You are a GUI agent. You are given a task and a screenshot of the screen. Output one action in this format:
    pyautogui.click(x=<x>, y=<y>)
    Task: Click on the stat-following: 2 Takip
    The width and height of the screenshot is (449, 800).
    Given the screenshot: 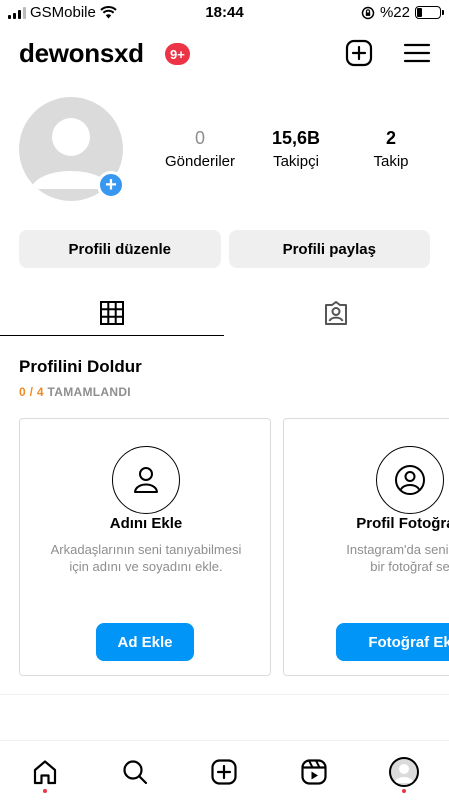 What is the action you would take?
    pyautogui.click(x=391, y=149)
    